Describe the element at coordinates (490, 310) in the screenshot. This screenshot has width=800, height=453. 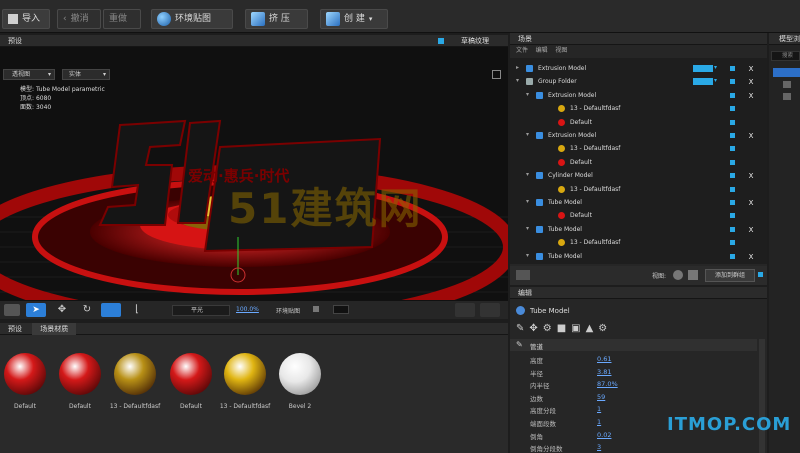
I see `render-icon` at that location.